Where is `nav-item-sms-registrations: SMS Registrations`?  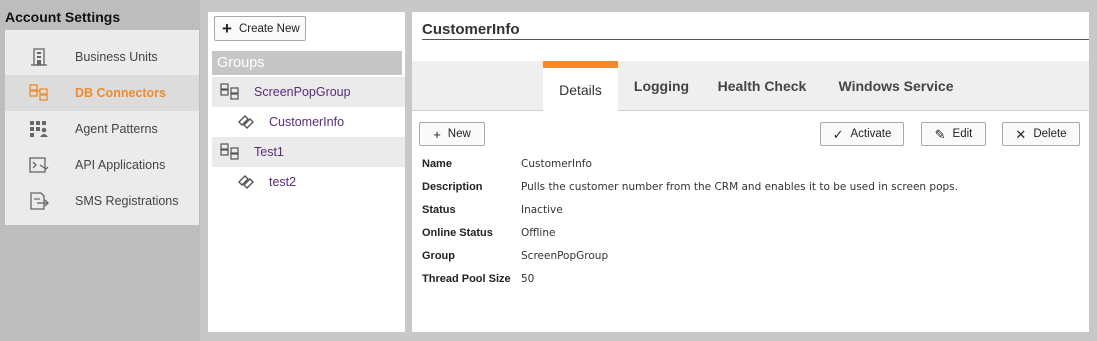 nav-item-sms-registrations: SMS Registrations is located at coordinates (102, 201).